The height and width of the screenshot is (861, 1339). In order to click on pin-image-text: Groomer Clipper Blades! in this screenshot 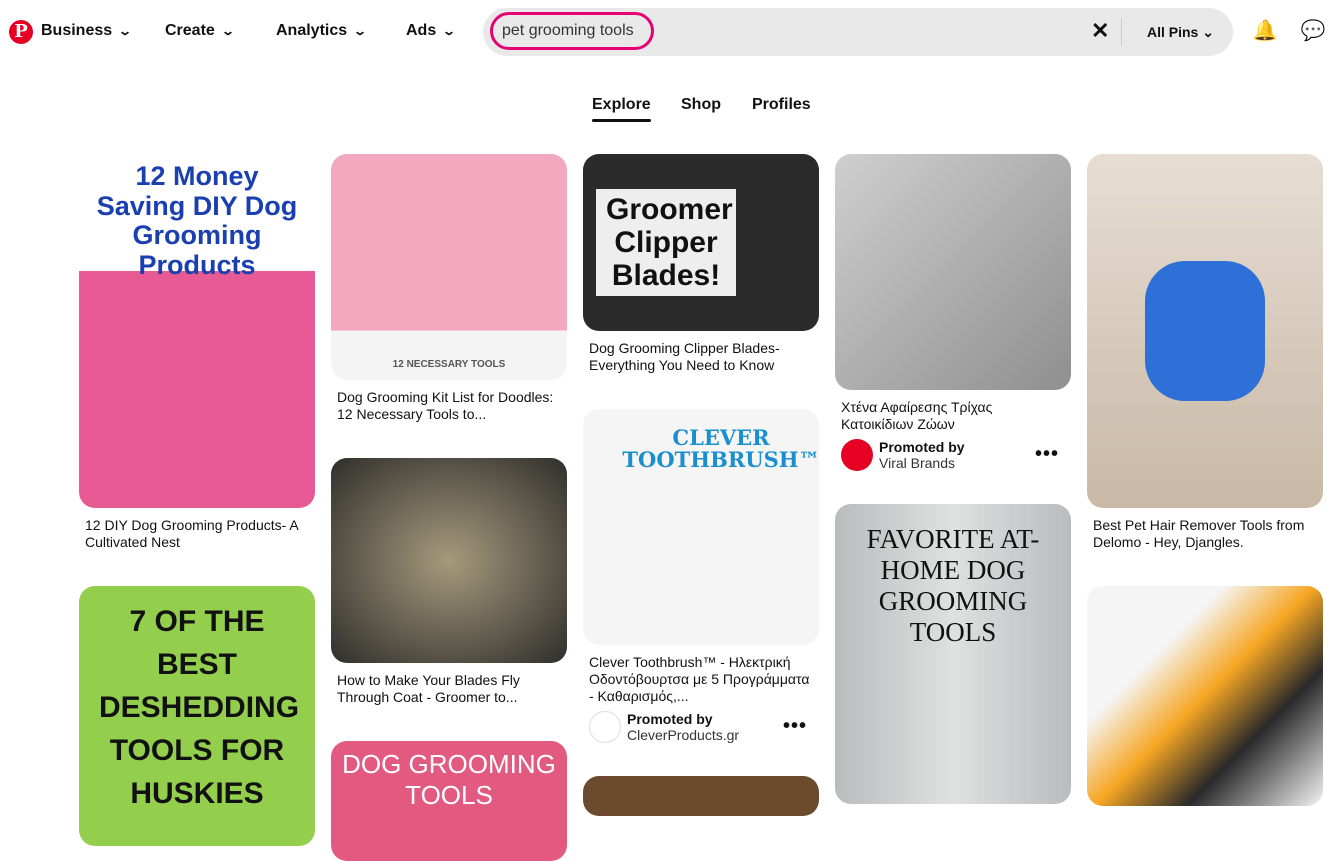, I will do `click(666, 242)`.